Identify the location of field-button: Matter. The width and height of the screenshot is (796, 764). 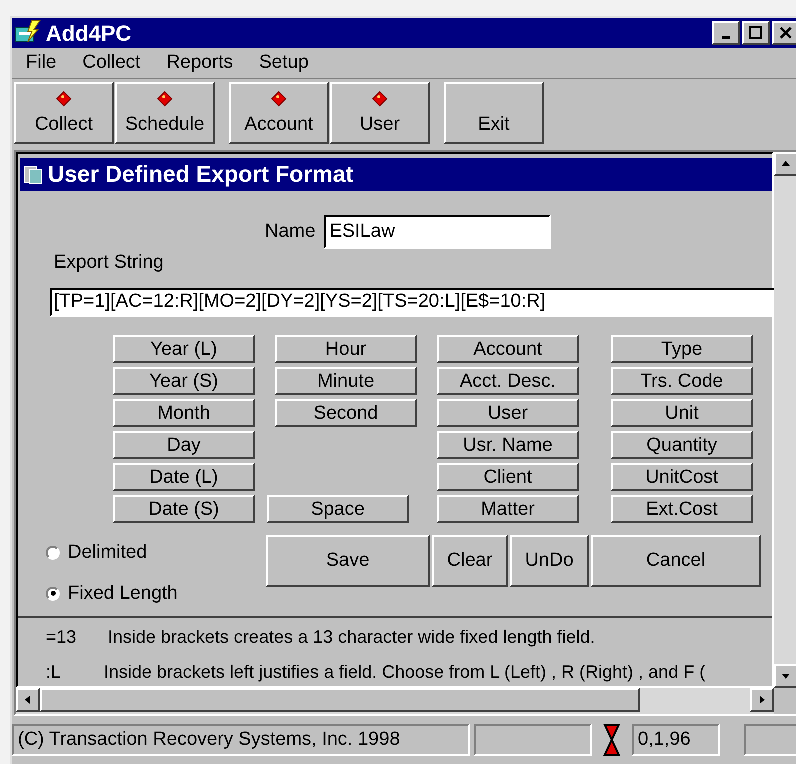
(508, 509).